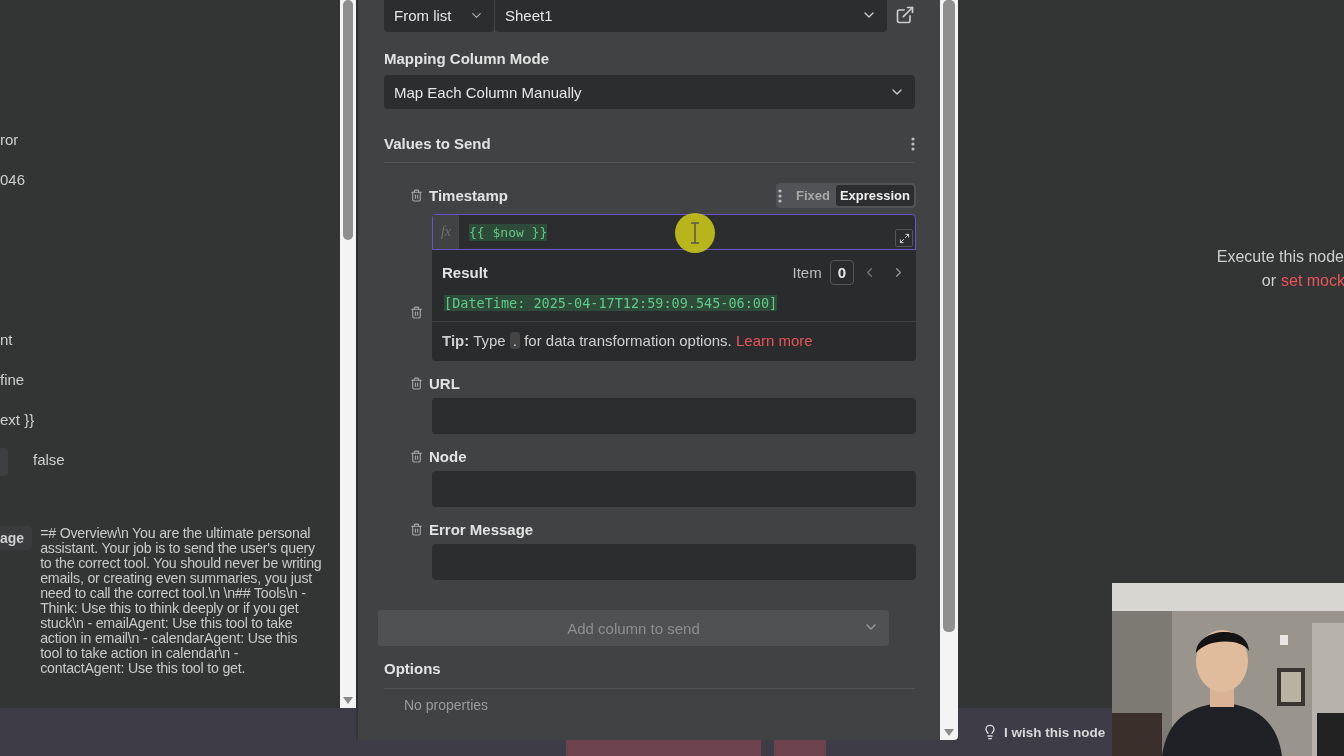 Image resolution: width=1344 pixels, height=756 pixels. What do you see at coordinates (874, 195) in the screenshot?
I see `mode-tab: Expression` at bounding box center [874, 195].